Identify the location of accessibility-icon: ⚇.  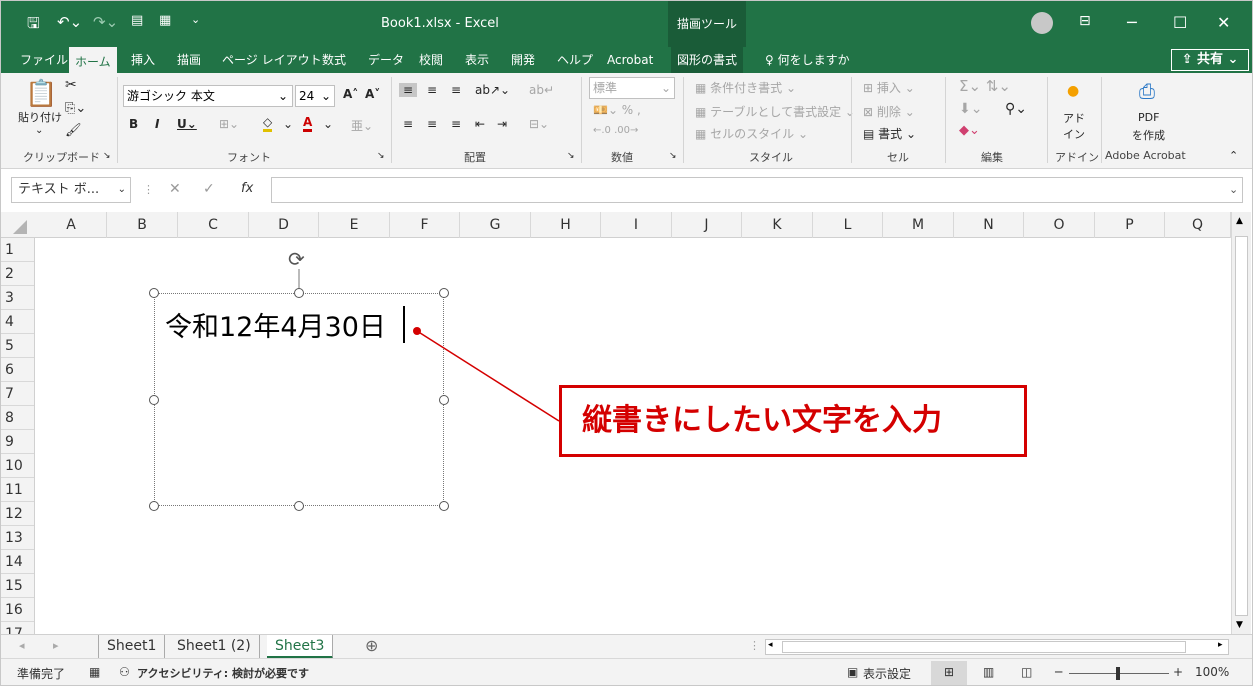
(124, 672).